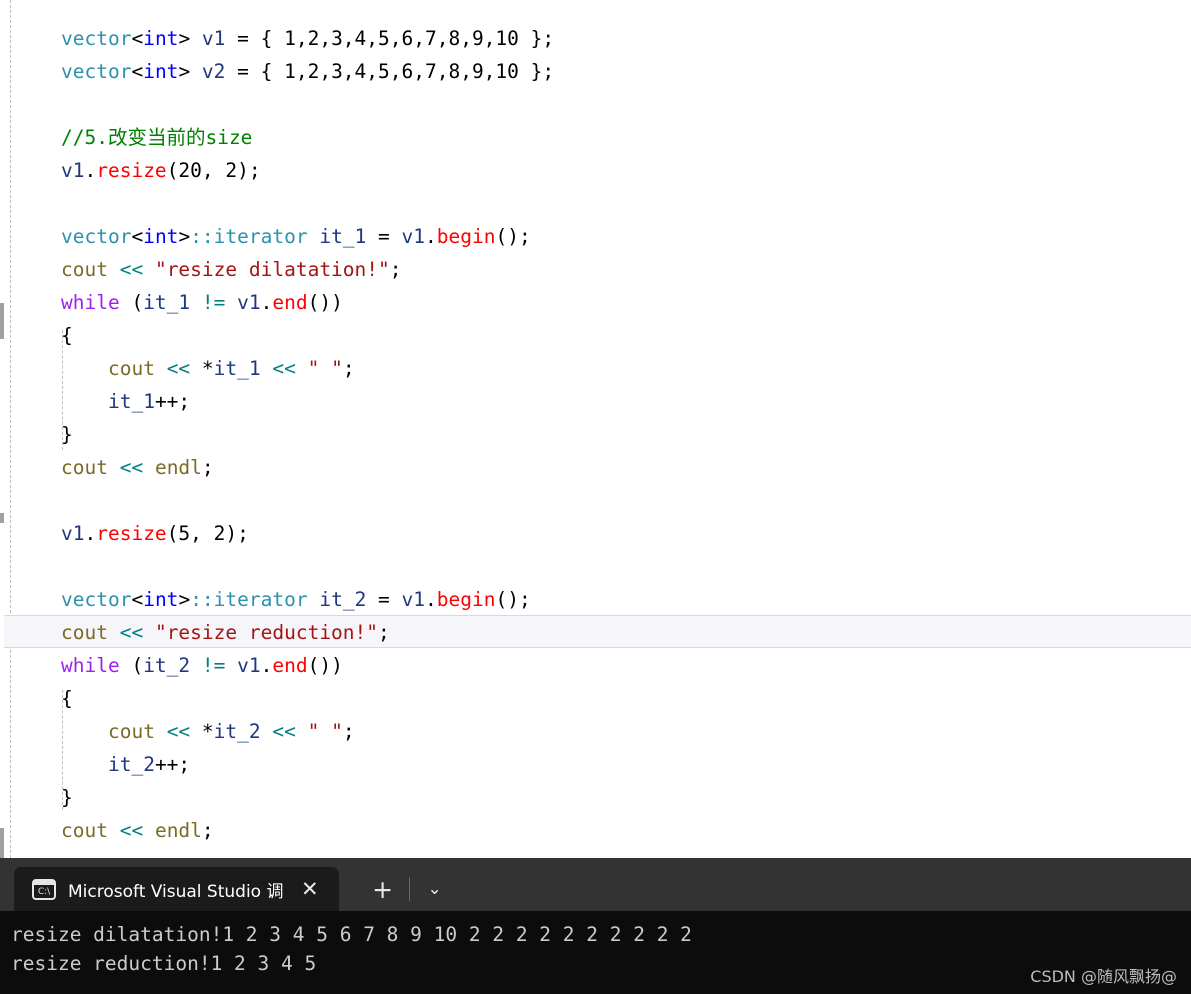  Describe the element at coordinates (307, 797) in the screenshot. I see `code-line: }` at that location.